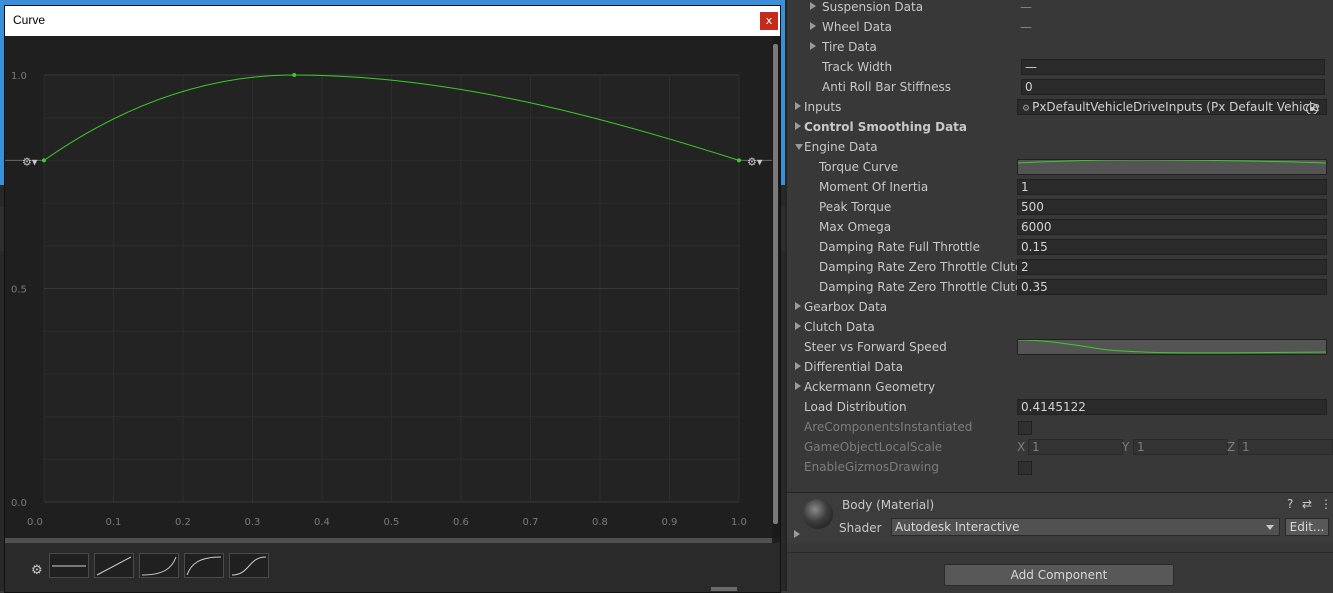 This screenshot has height=593, width=1333. Describe the element at coordinates (392, 567) in the screenshot. I see `curve-preset-bar: ⚙` at that location.